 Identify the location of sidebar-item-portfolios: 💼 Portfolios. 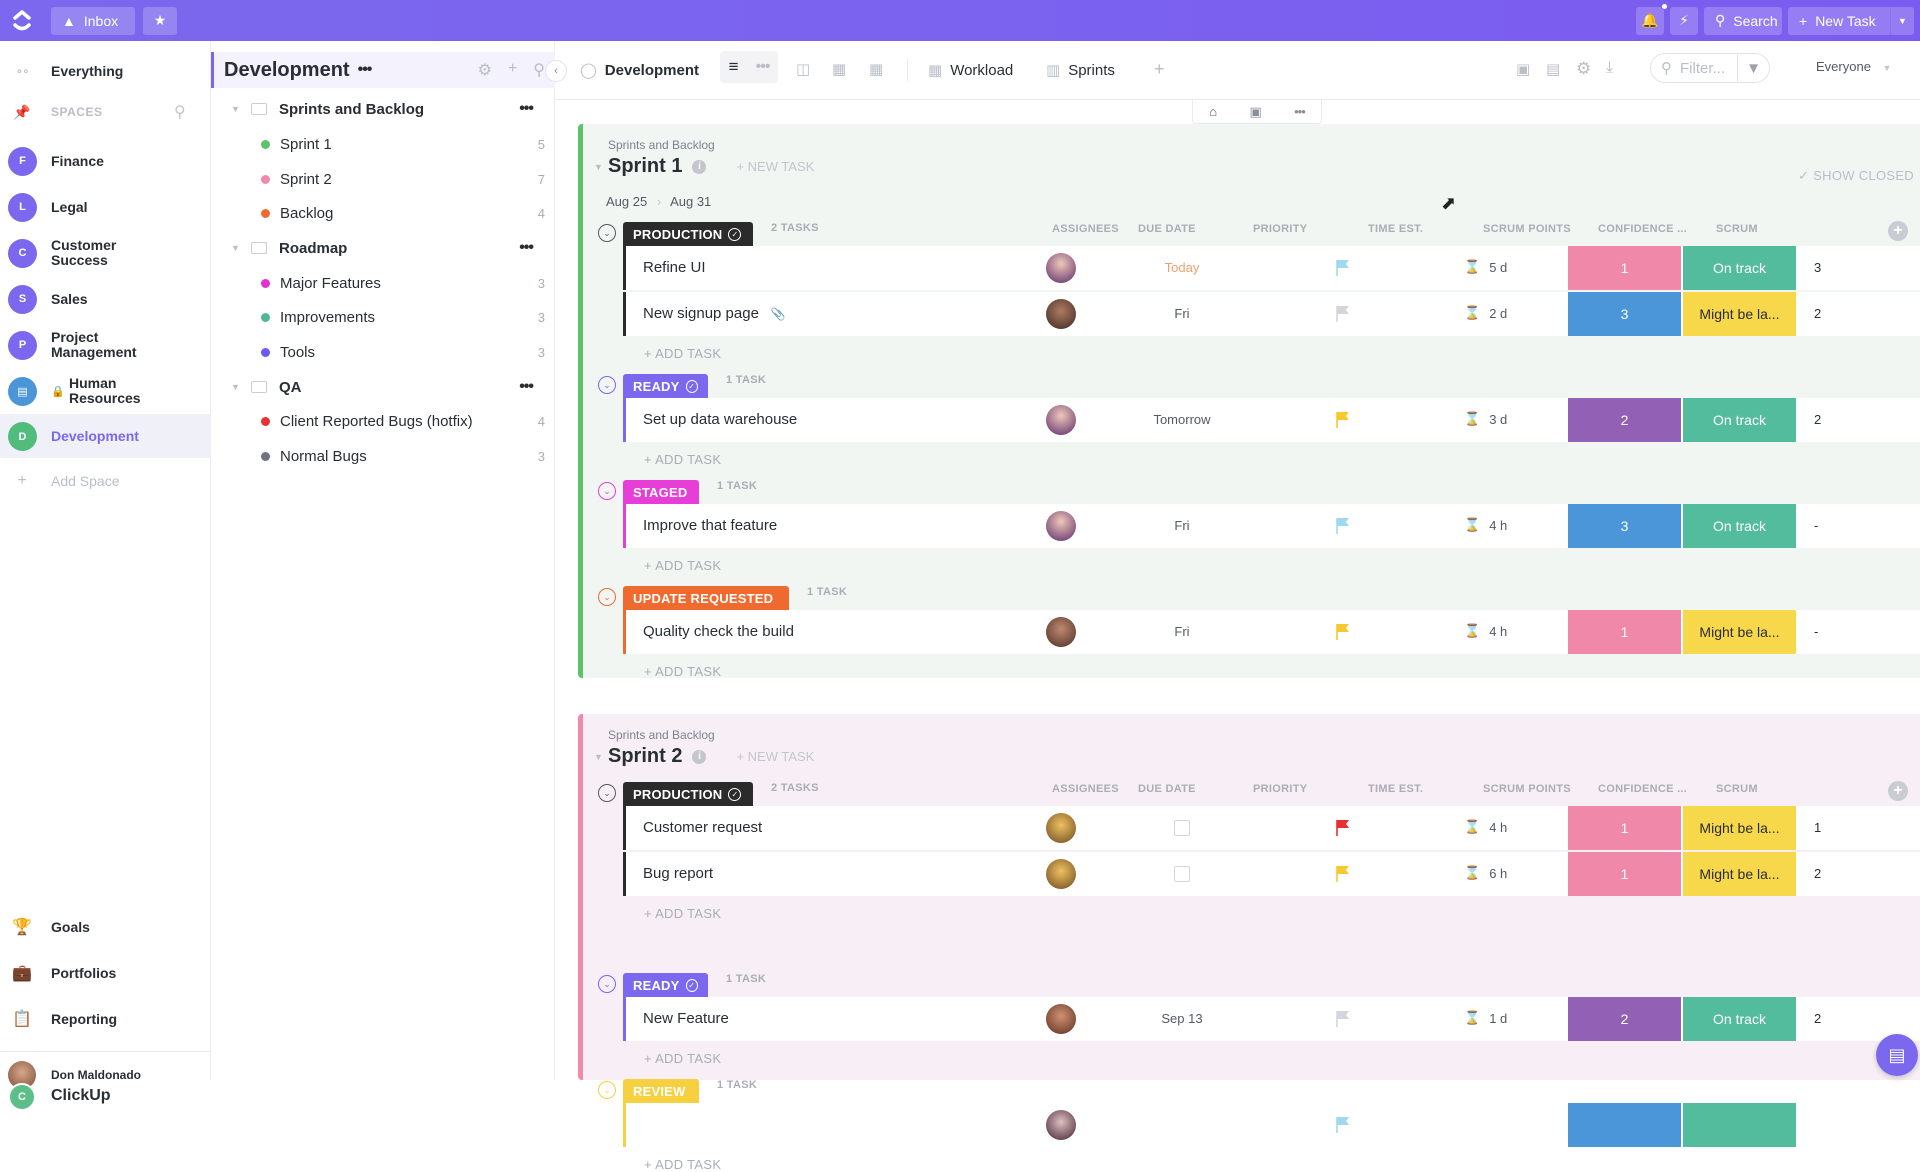
(105, 973).